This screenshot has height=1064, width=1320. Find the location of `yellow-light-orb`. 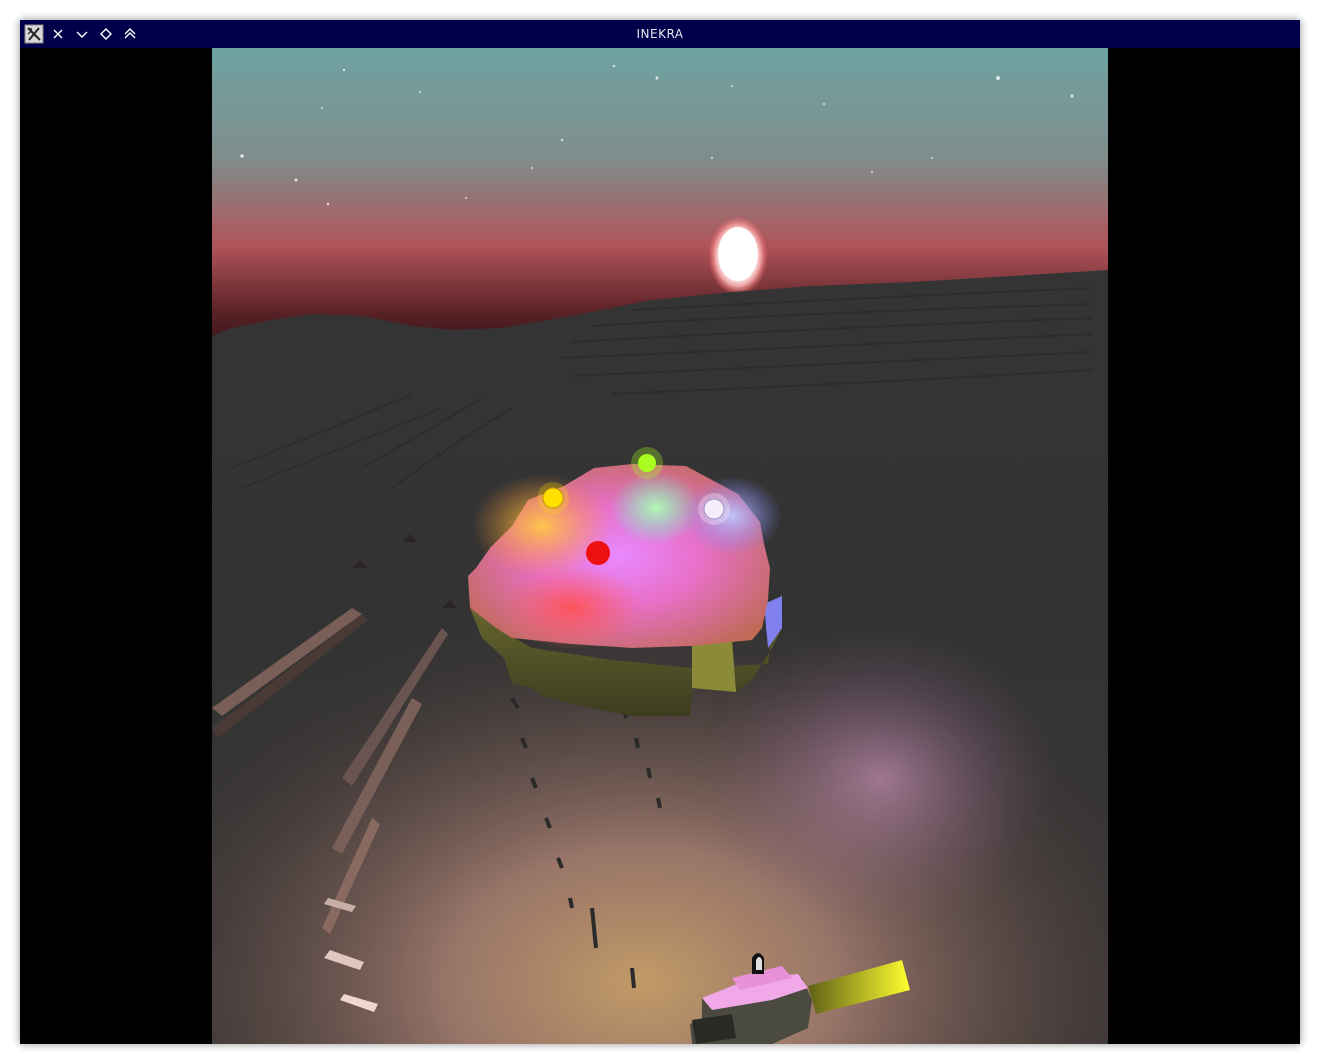

yellow-light-orb is located at coordinates (553, 498).